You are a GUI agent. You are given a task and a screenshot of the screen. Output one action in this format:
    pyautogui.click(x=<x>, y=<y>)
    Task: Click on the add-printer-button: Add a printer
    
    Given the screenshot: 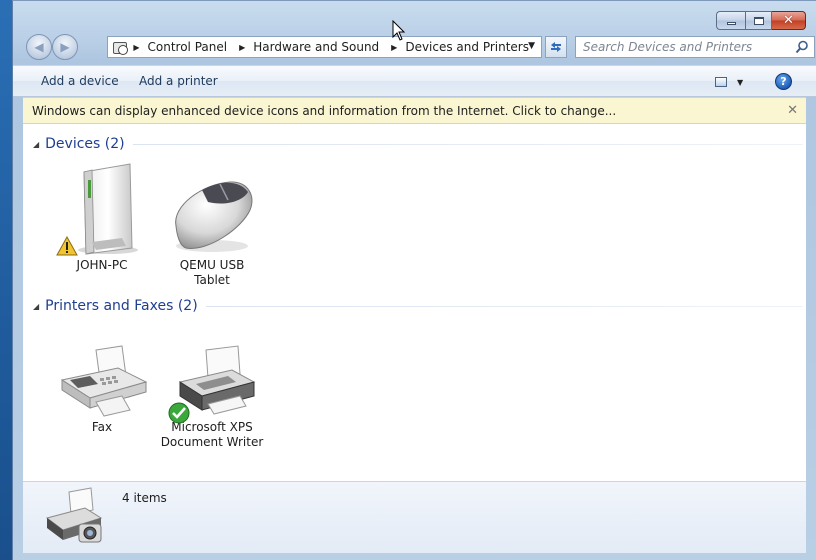 What is the action you would take?
    pyautogui.click(x=178, y=81)
    